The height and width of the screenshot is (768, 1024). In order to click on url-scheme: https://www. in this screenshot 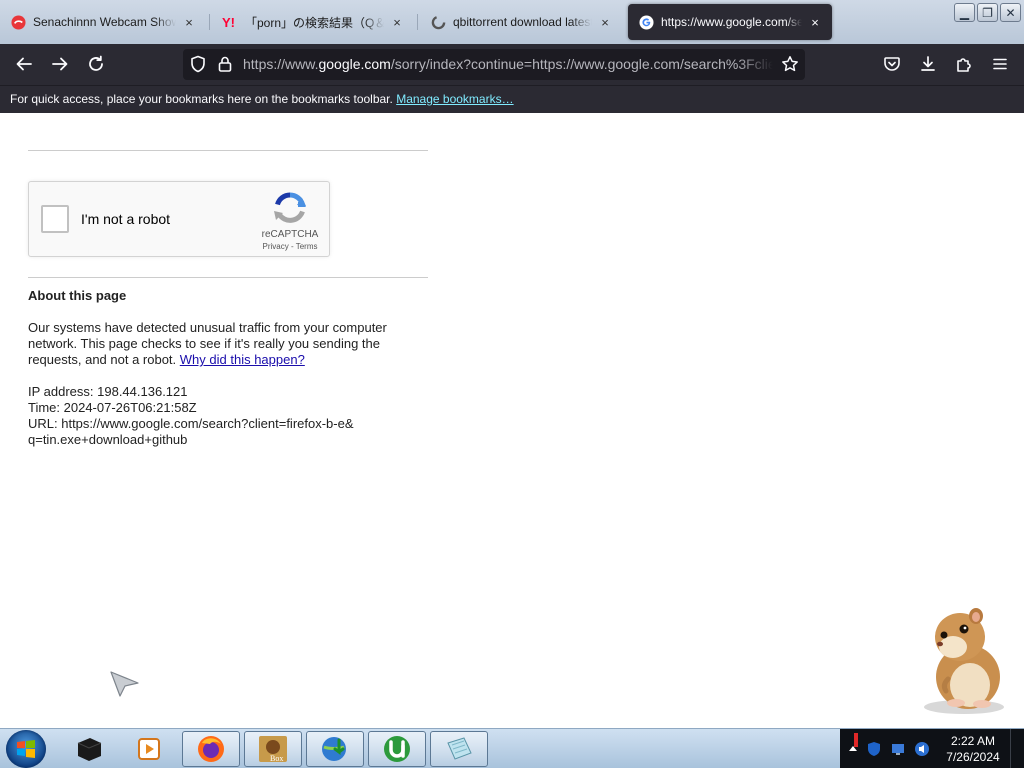, I will do `click(281, 64)`.